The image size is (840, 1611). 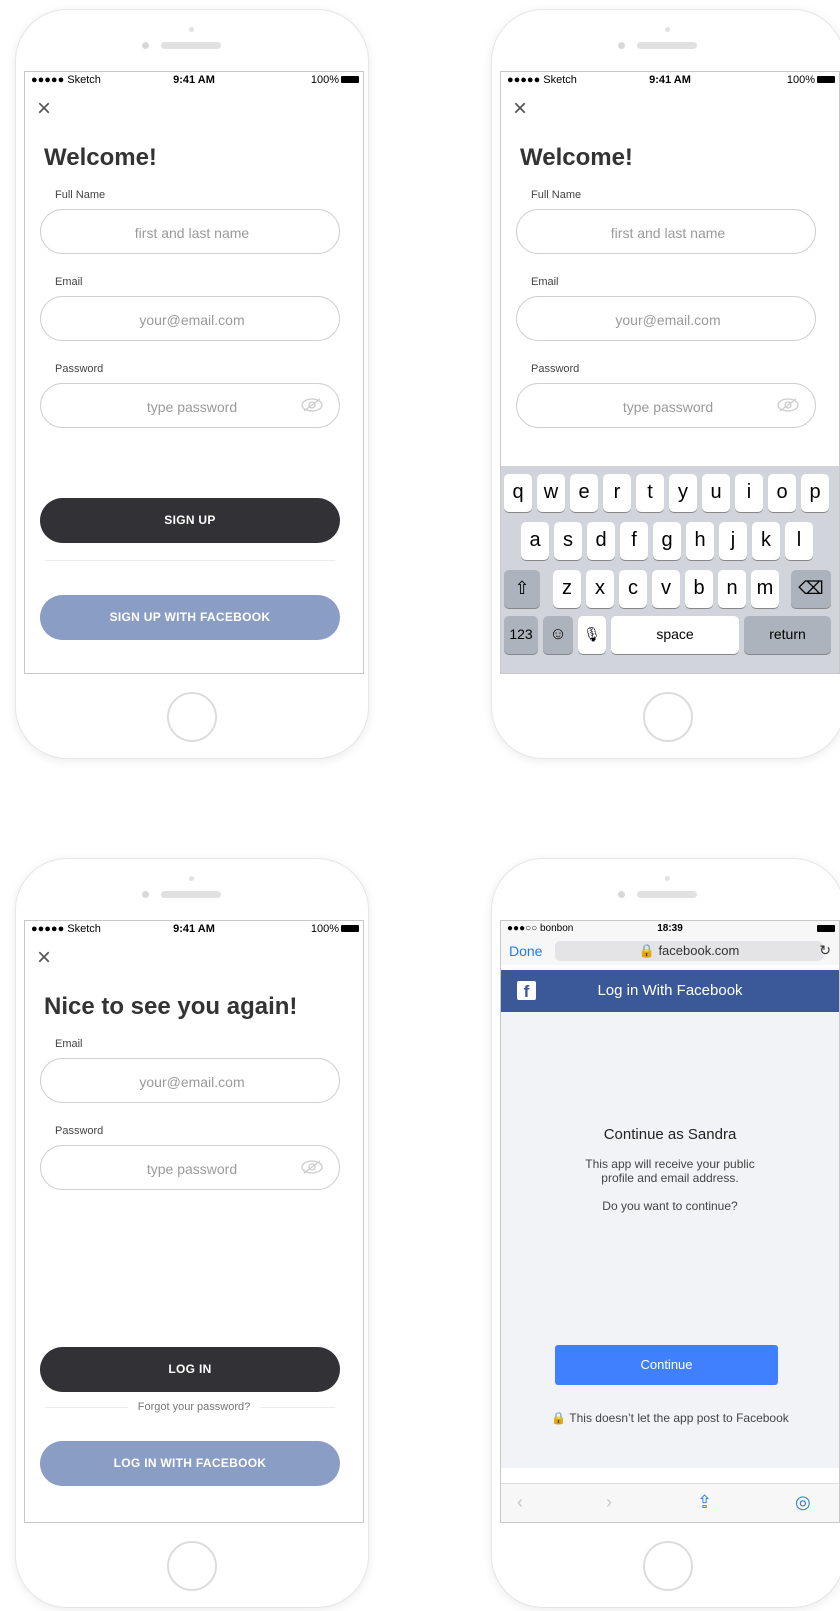 What do you see at coordinates (535, 541) in the screenshot?
I see `key: a` at bounding box center [535, 541].